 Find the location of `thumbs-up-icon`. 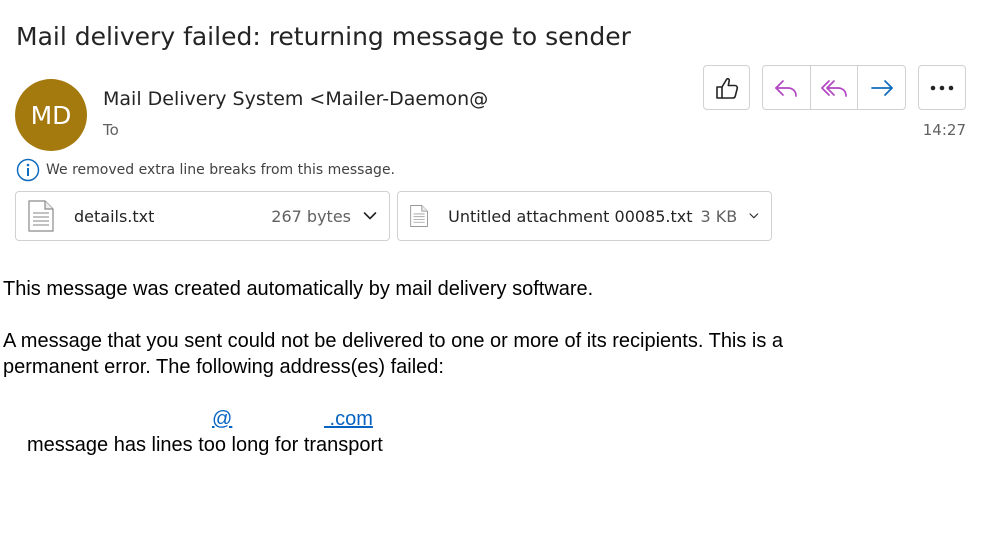

thumbs-up-icon is located at coordinates (726, 88).